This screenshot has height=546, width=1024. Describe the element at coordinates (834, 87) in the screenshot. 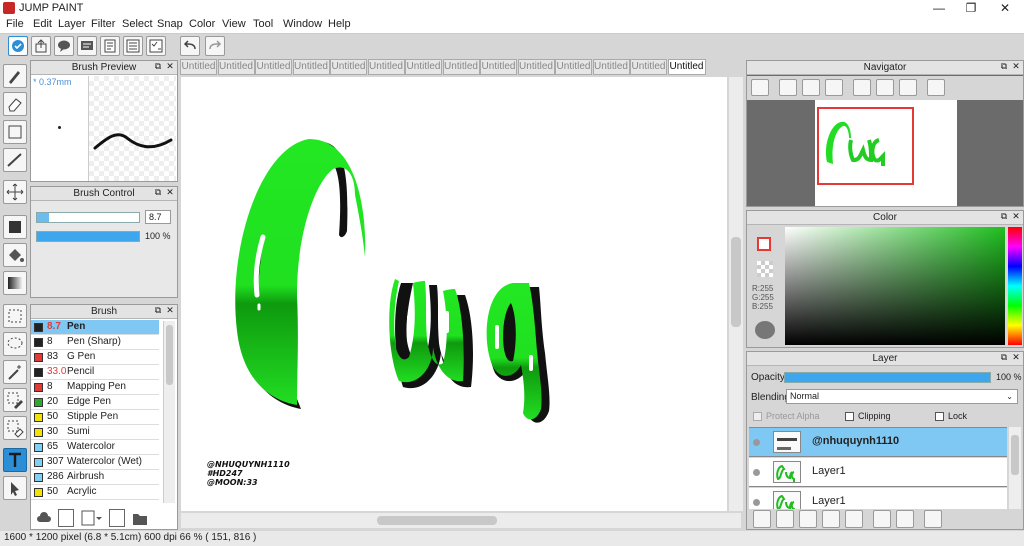

I see `zoom-out-icon` at that location.